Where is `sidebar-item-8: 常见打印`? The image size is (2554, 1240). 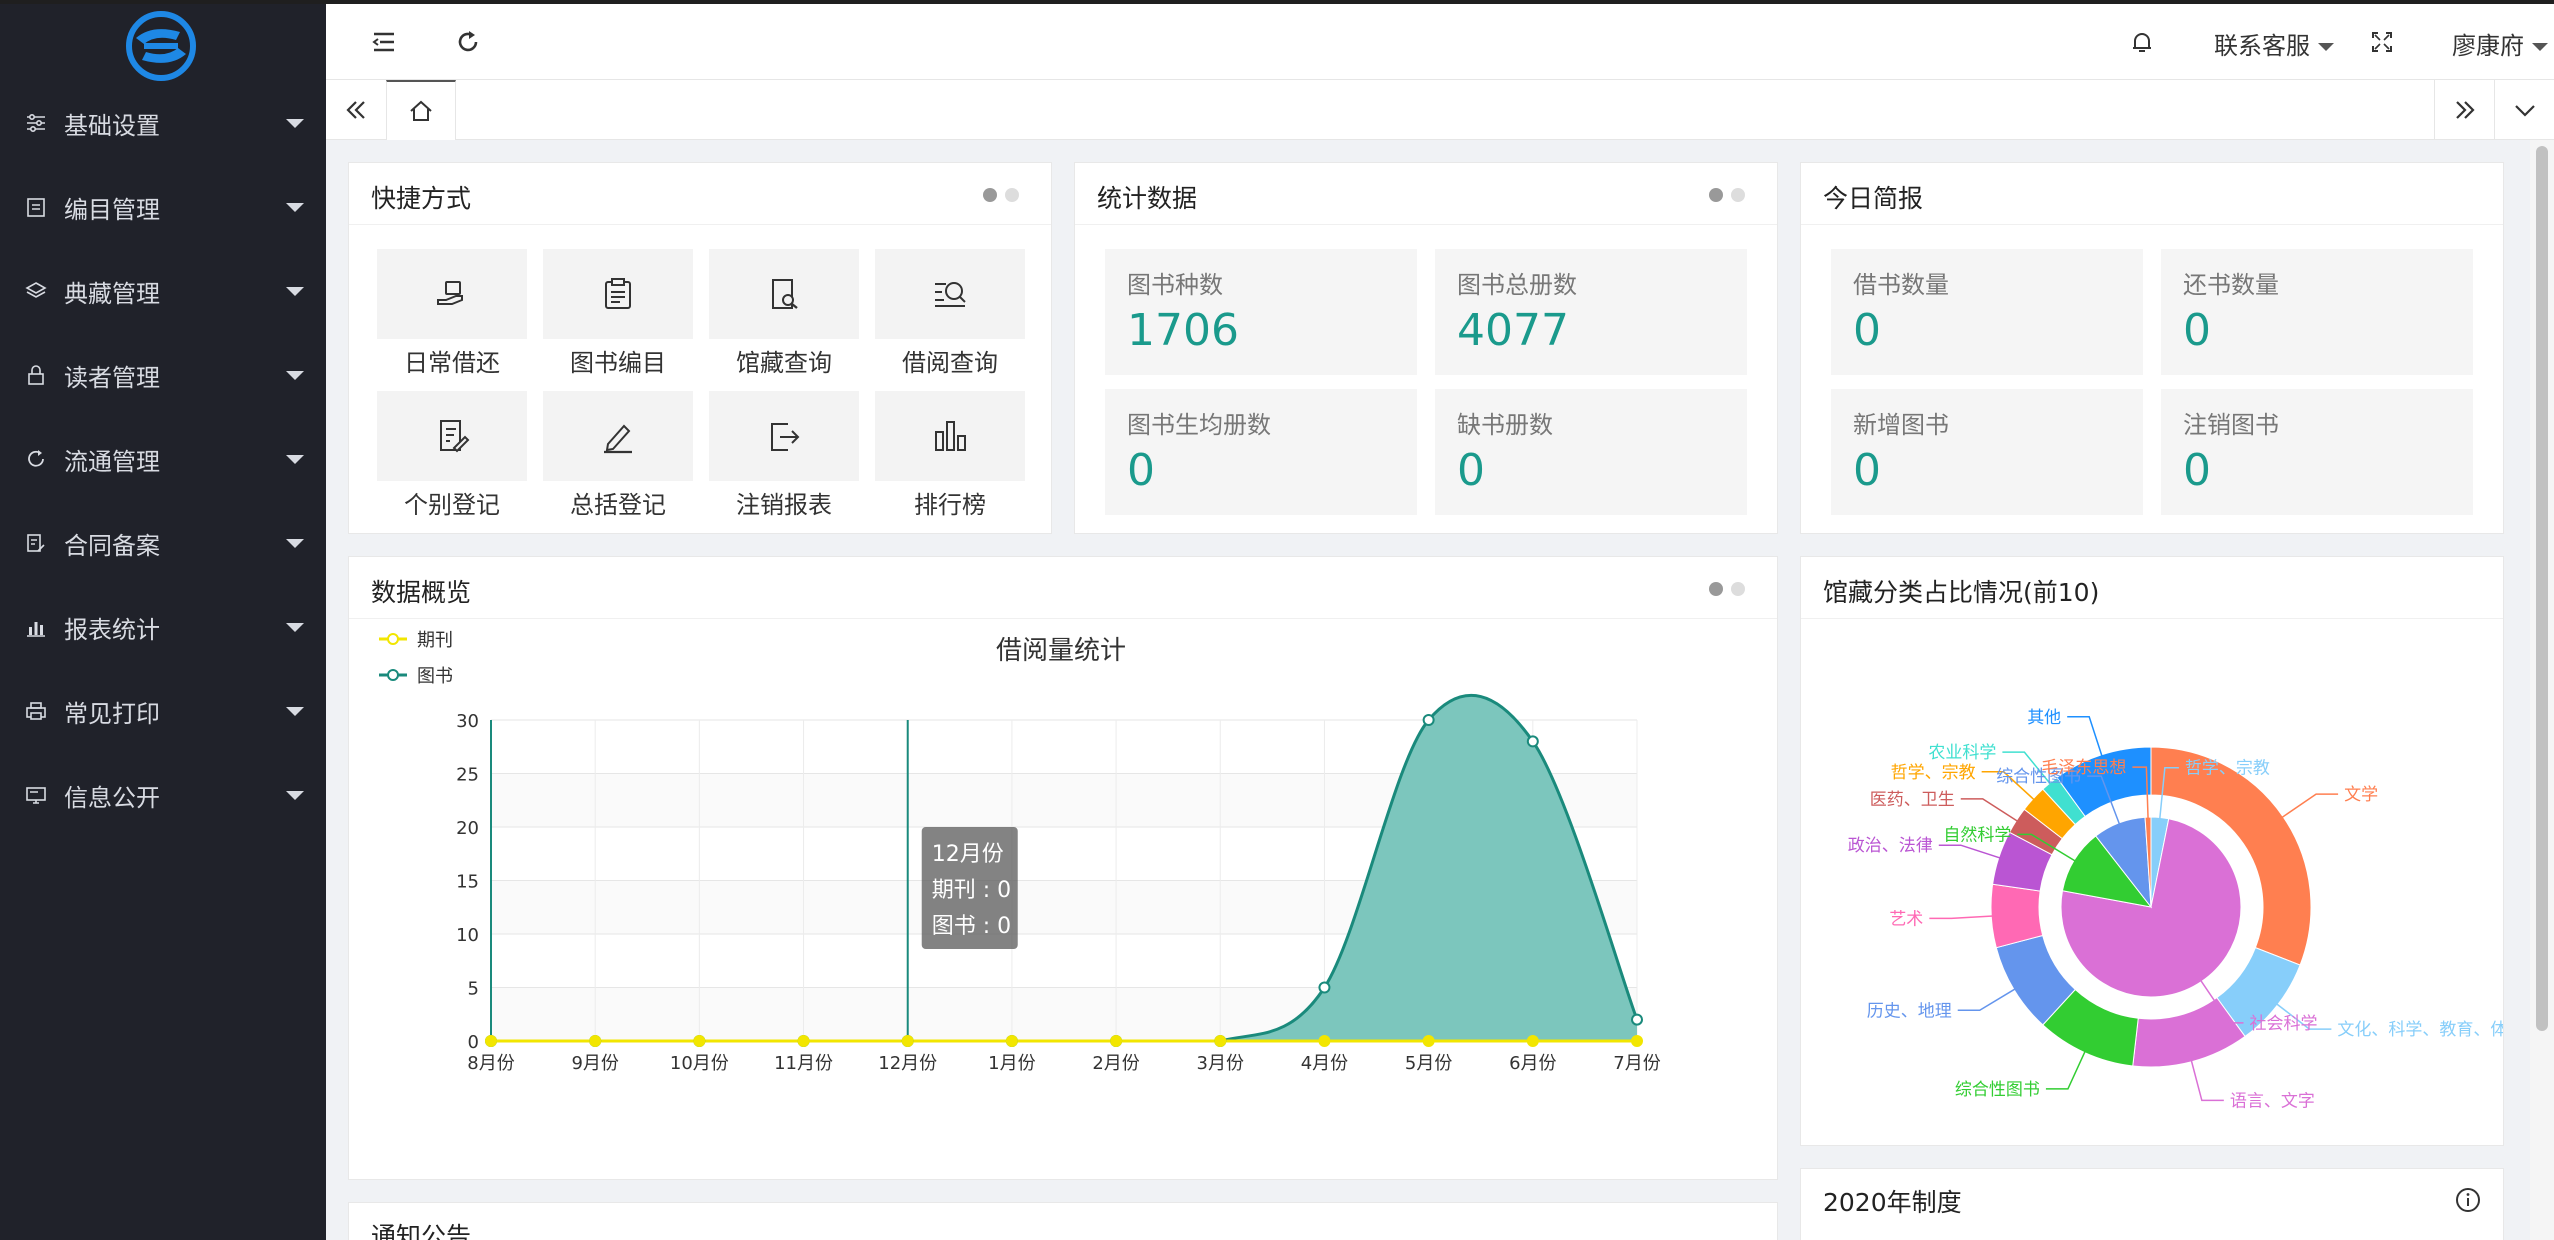
sidebar-item-8: 常见打印 is located at coordinates (163, 711).